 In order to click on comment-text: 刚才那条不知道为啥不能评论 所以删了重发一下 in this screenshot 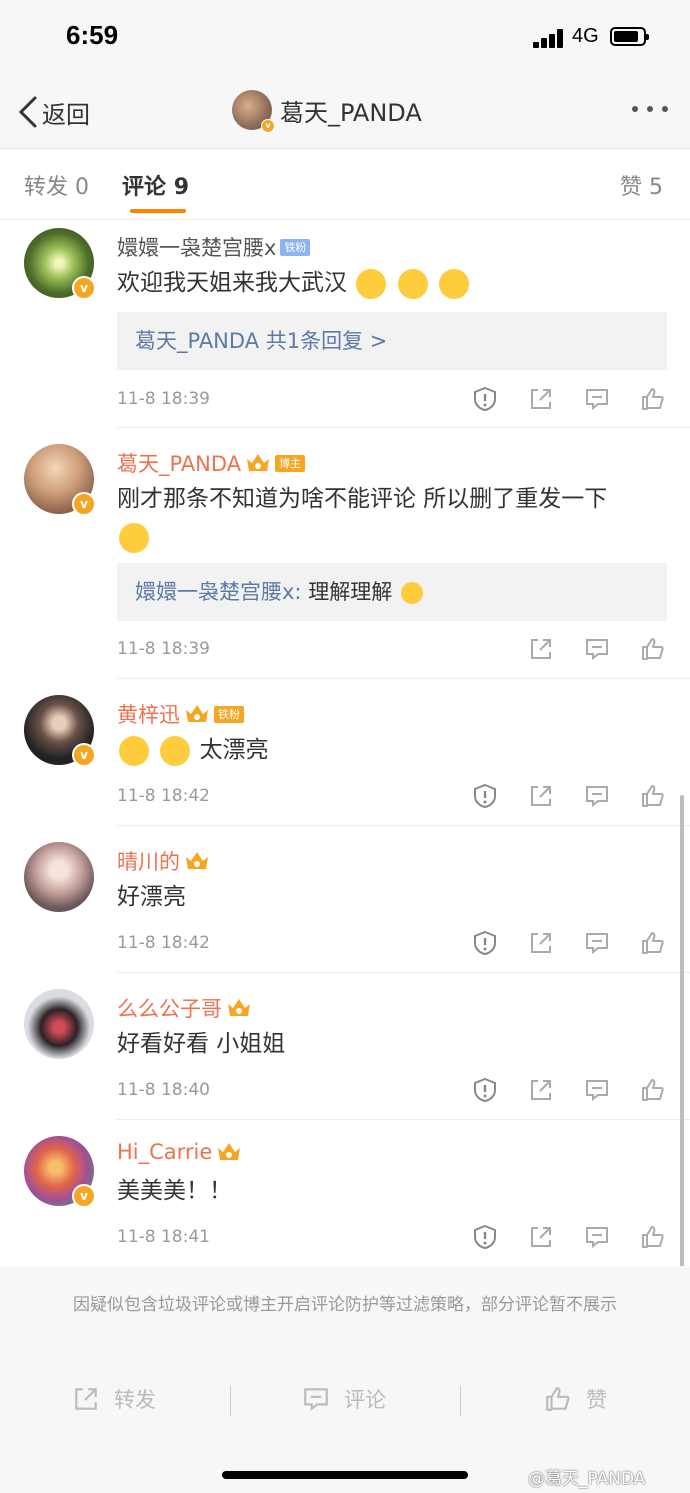, I will do `click(389, 518)`.